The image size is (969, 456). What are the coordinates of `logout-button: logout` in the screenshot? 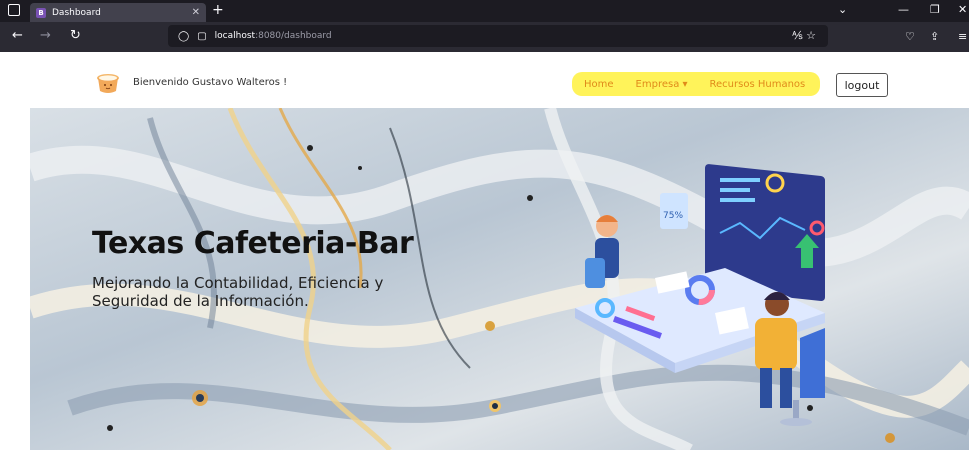 It's located at (862, 85).